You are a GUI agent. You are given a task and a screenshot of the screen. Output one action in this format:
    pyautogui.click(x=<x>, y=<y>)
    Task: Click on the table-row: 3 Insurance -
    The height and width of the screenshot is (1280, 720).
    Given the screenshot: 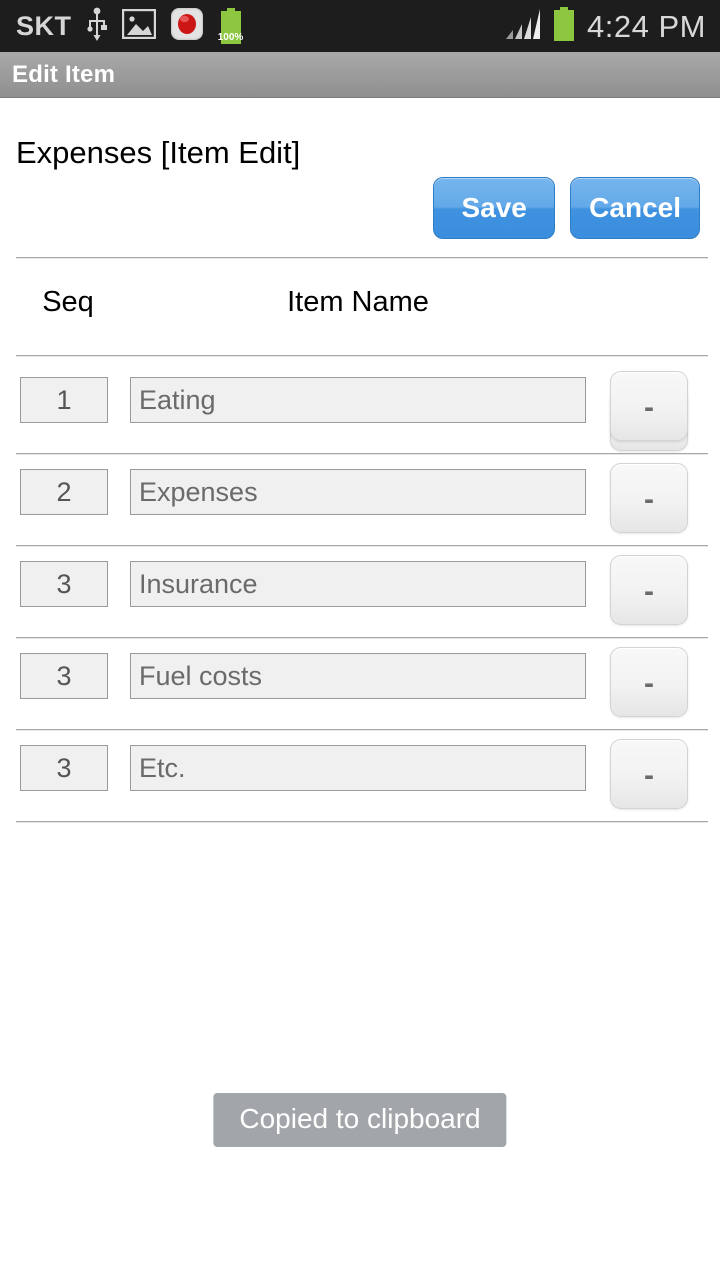 What is the action you would take?
    pyautogui.click(x=360, y=593)
    